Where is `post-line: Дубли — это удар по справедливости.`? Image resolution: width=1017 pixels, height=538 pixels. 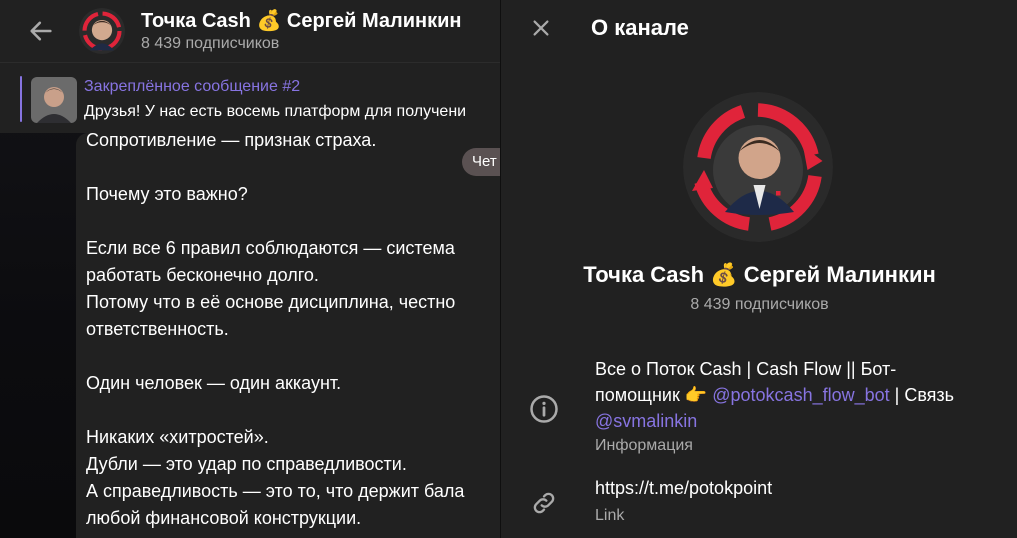
post-line: Дубли — это удар по справедливости. is located at coordinates (246, 464).